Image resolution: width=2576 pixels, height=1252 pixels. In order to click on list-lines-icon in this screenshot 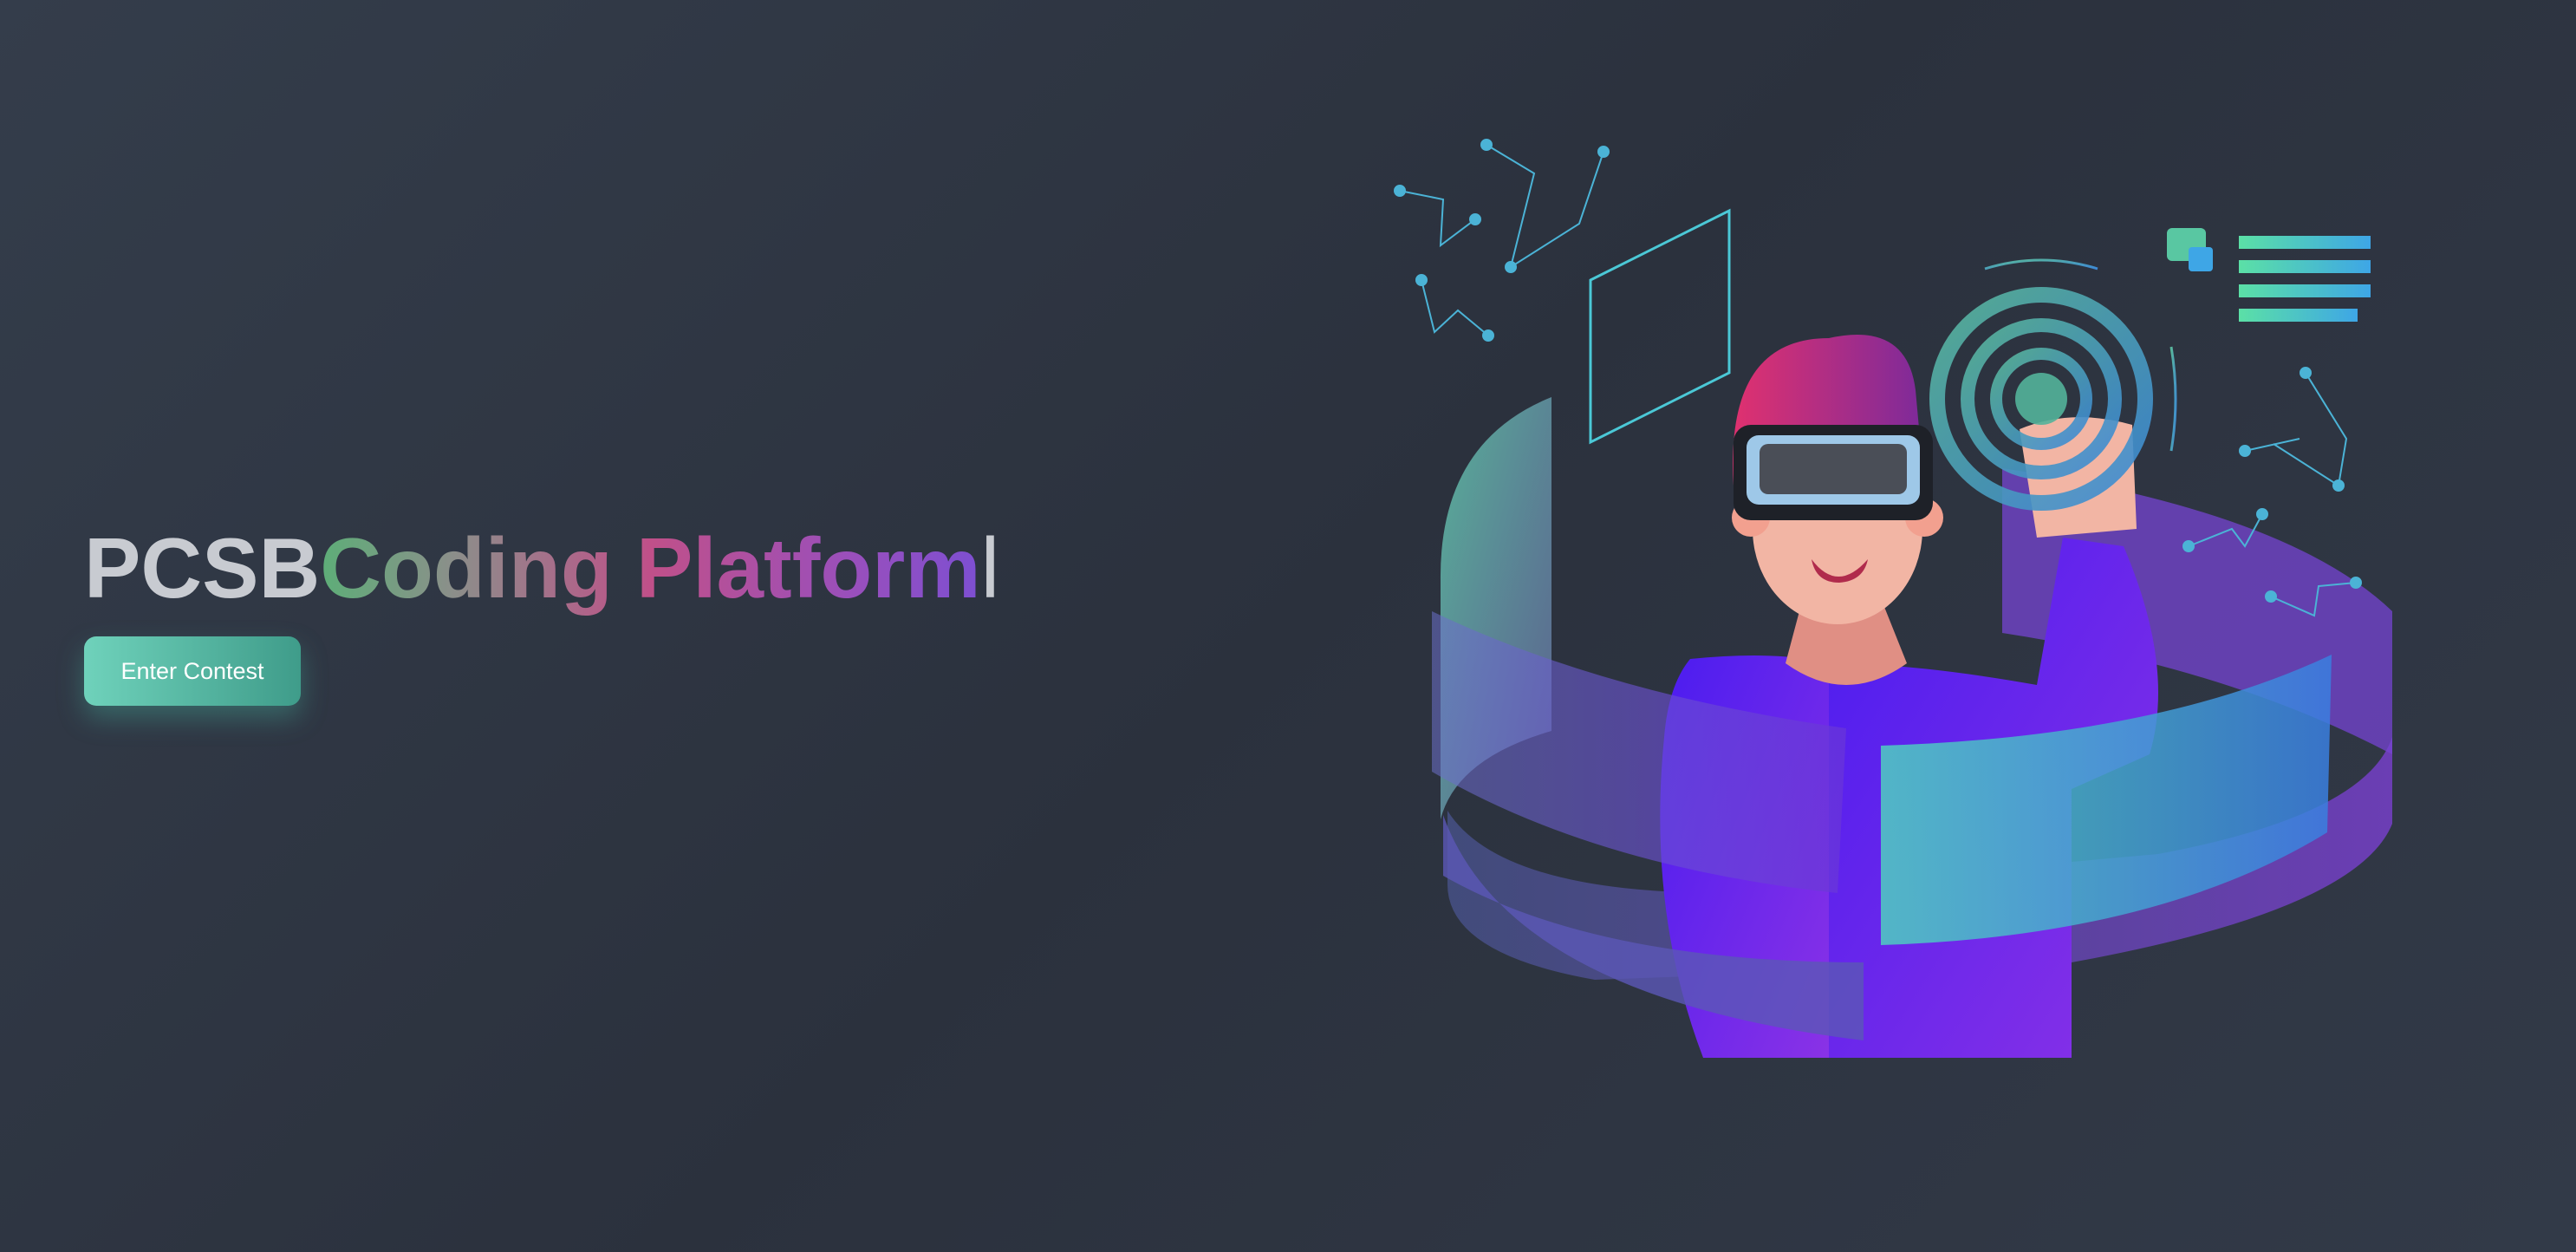, I will do `click(2269, 275)`.